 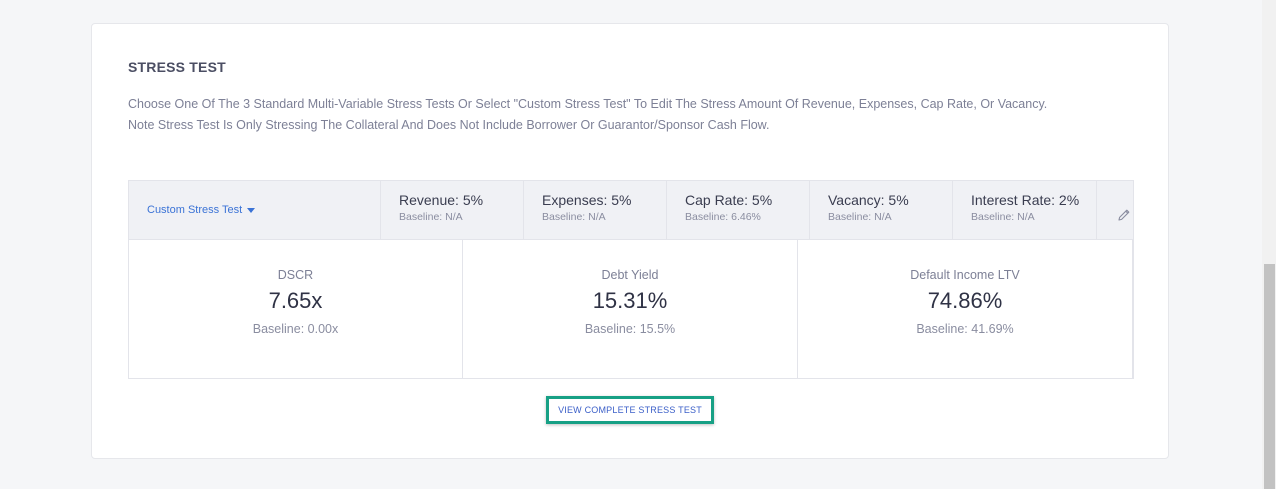 I want to click on metric-debt-yield: Debt Yield 15.31% Baseline: 15.5%, so click(x=630, y=309).